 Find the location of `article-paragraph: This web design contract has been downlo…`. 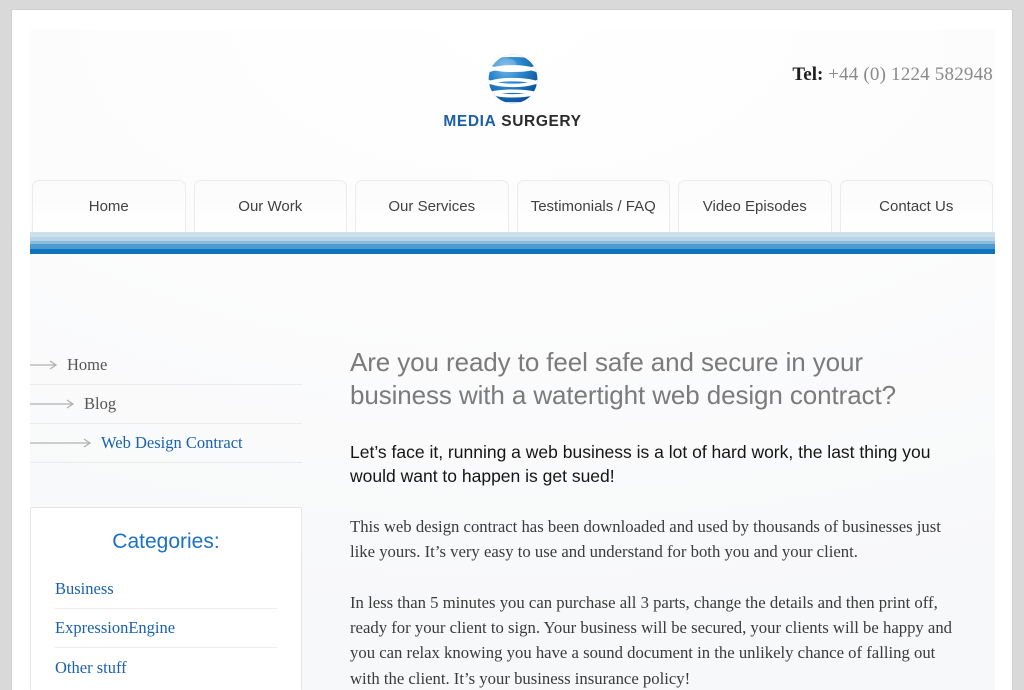

article-paragraph: This web design contract has been downlo… is located at coordinates (645, 539).